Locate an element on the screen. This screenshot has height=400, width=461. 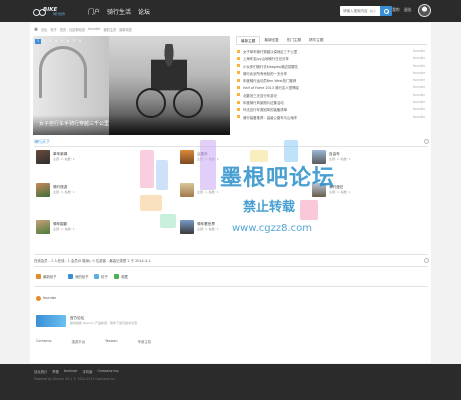
site-logo: BIKE 骑行世界 is located at coordinates (53, 11).